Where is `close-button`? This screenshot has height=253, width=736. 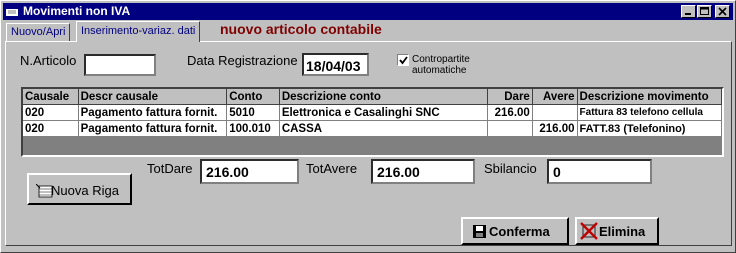 close-button is located at coordinates (722, 11).